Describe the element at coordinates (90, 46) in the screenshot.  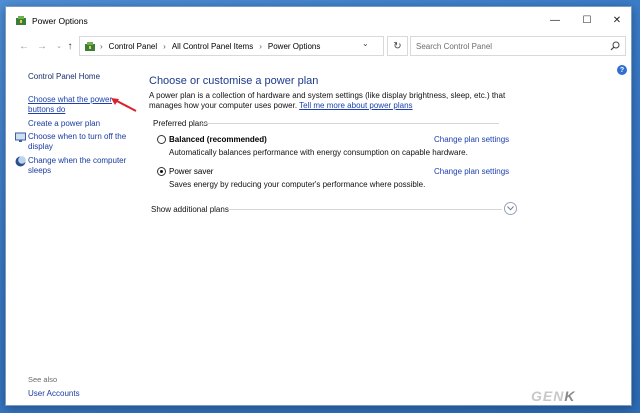
I see `control-panel-icon` at that location.